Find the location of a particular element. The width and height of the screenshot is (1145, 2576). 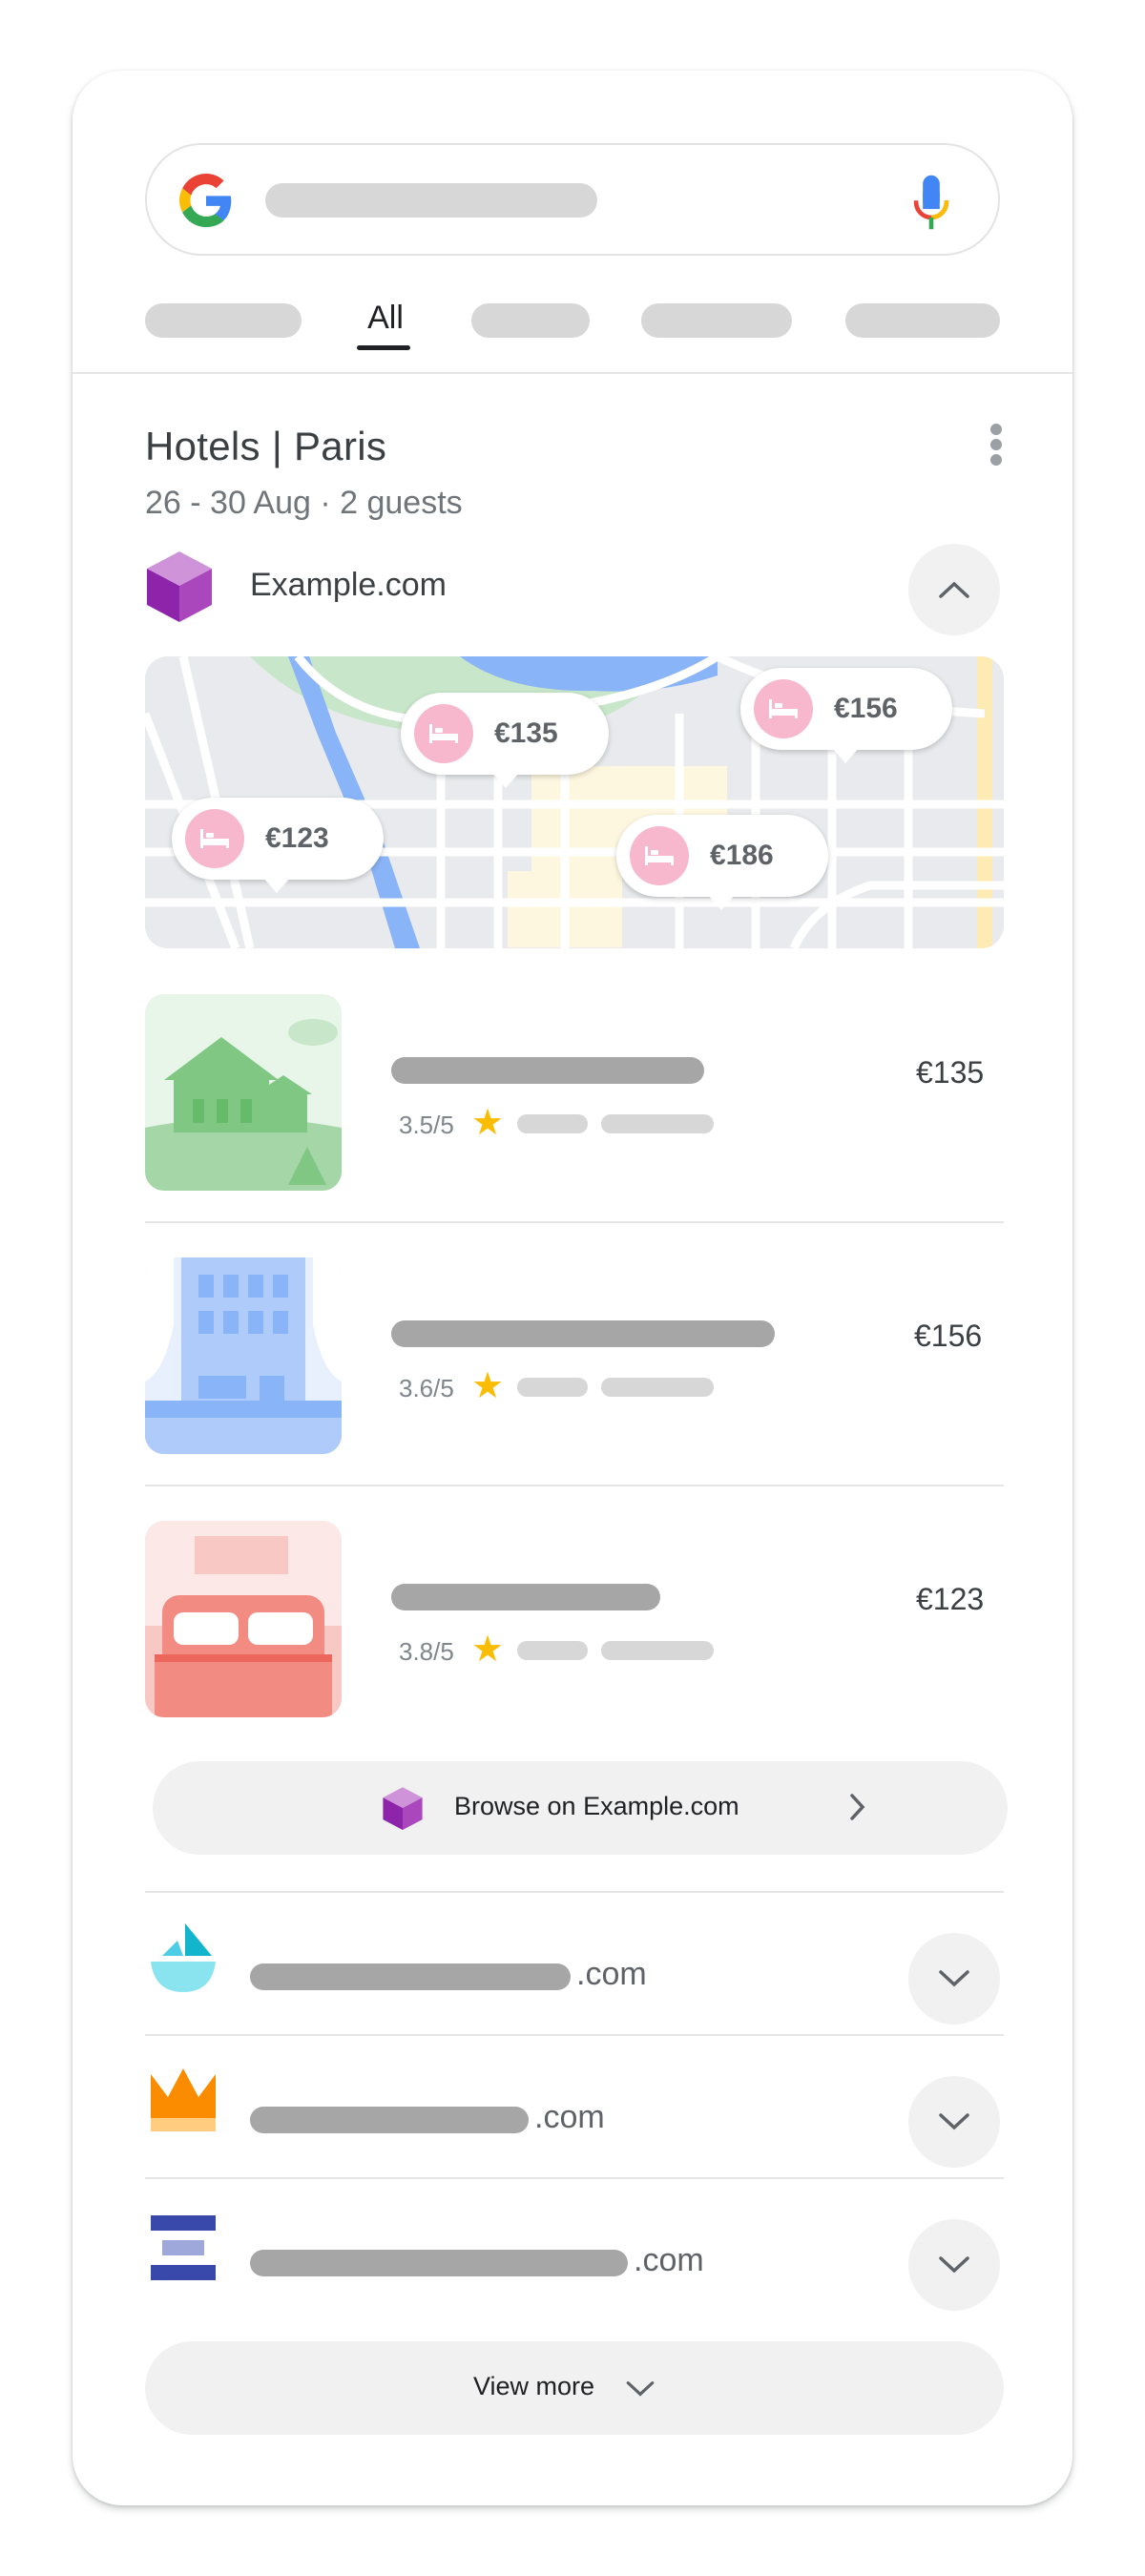

hotel-list-item-1: 3.5/5 ★ €135 is located at coordinates (572, 1104).